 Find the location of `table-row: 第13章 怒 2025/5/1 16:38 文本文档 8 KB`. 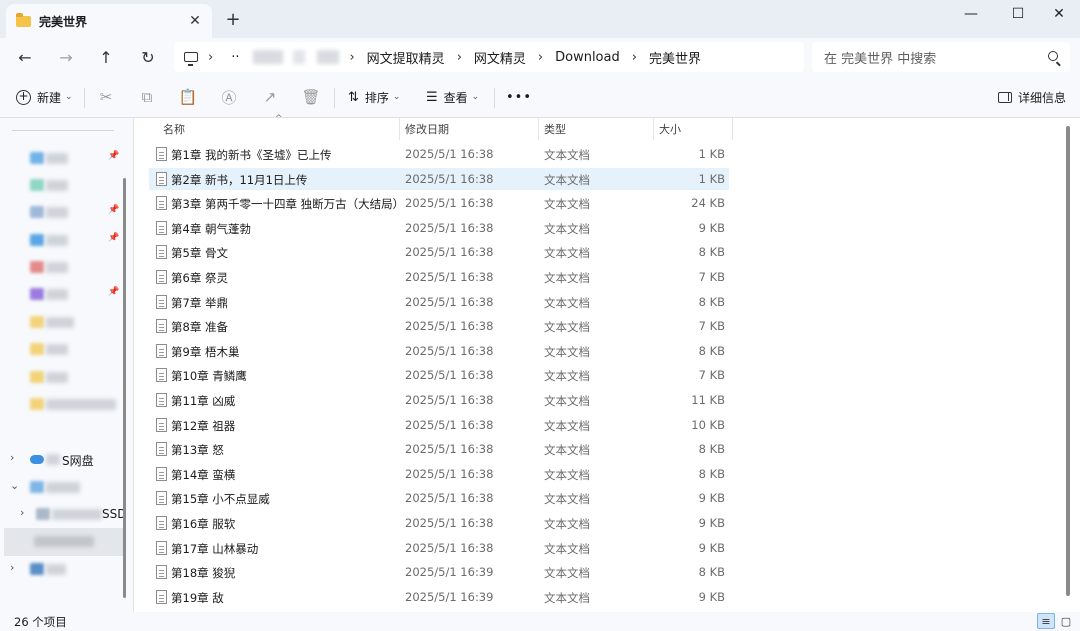

table-row: 第13章 怒 2025/5/1 16:38 文本文档 8 KB is located at coordinates (439, 449).